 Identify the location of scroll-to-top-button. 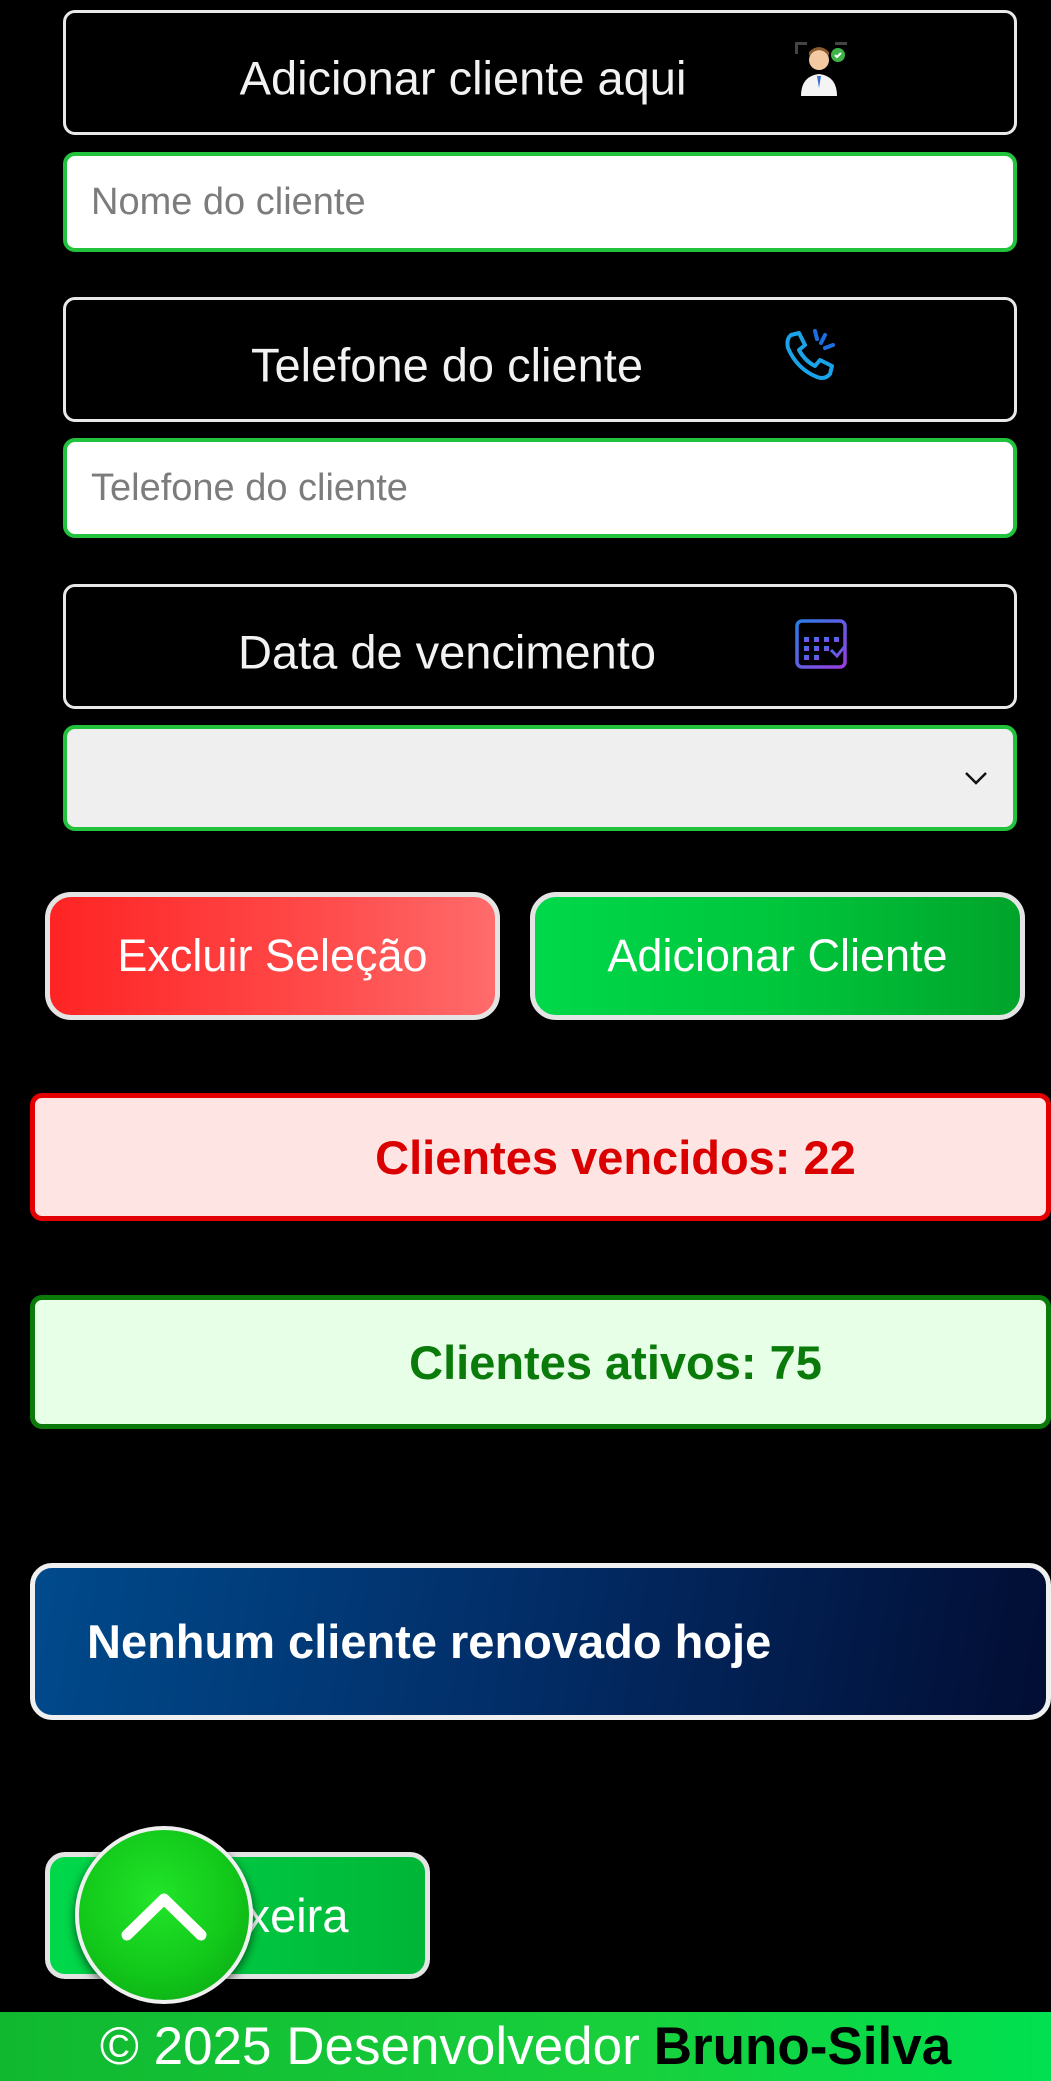
(164, 1915).